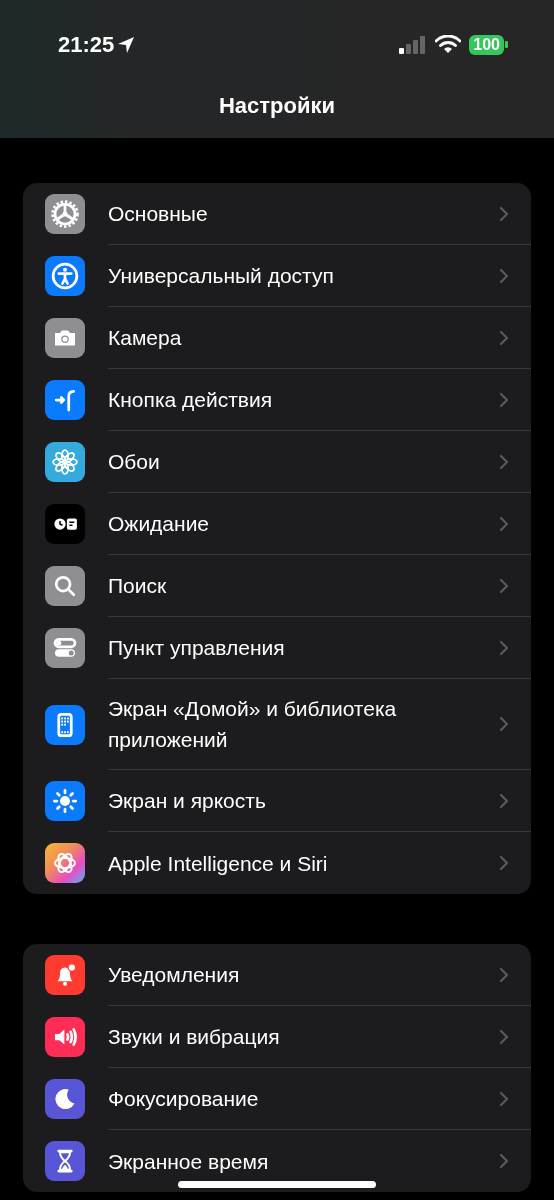 This screenshot has width=554, height=1200. Describe the element at coordinates (277, 586) in the screenshot. I see `settings-row: Поиск` at that location.